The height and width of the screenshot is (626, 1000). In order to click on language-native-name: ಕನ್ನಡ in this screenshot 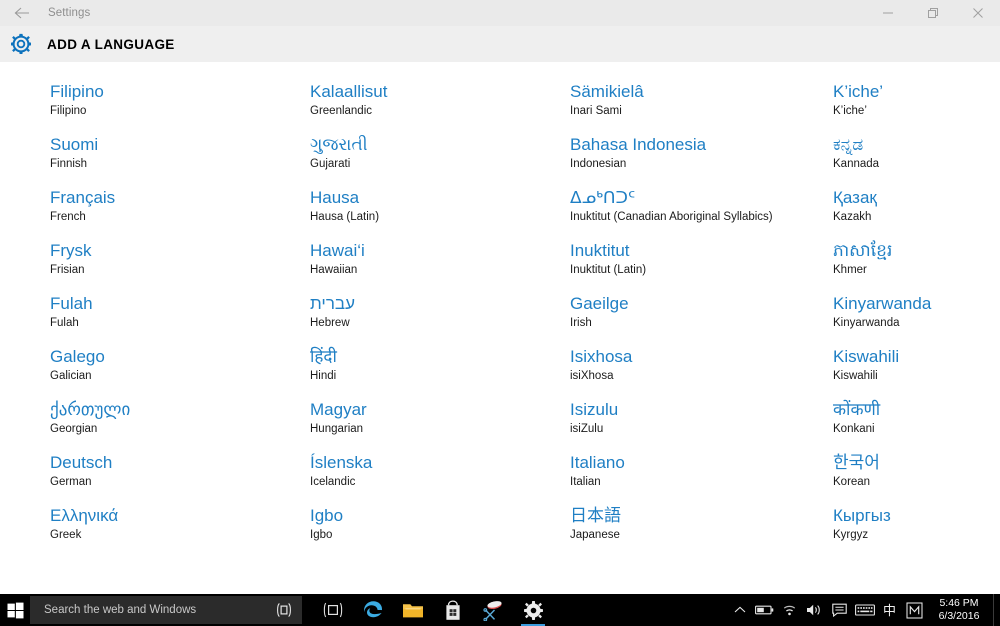, I will do `click(848, 144)`.